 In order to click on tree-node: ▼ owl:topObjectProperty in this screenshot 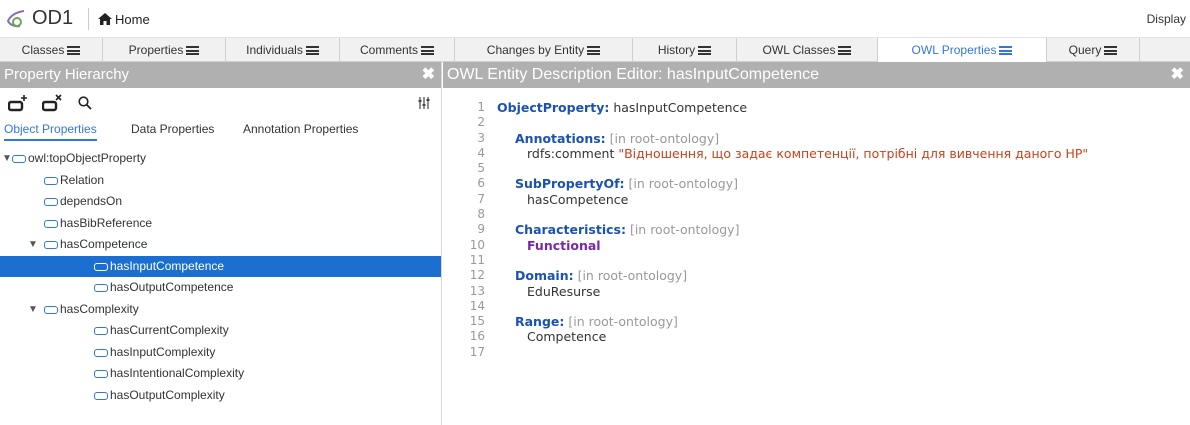, I will do `click(220, 159)`.